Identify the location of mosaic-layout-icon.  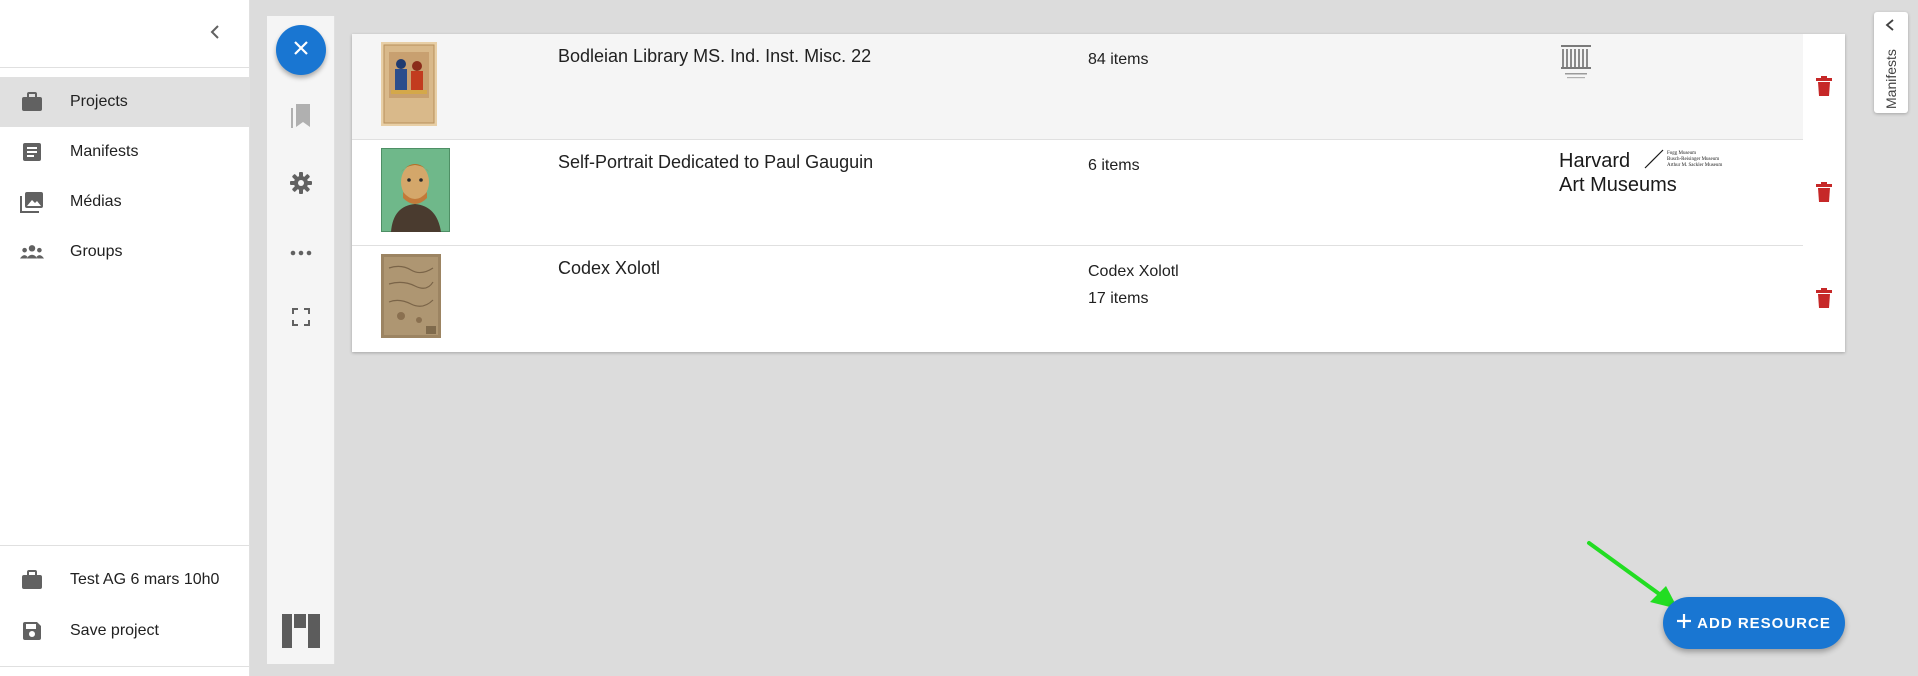
(301, 633).